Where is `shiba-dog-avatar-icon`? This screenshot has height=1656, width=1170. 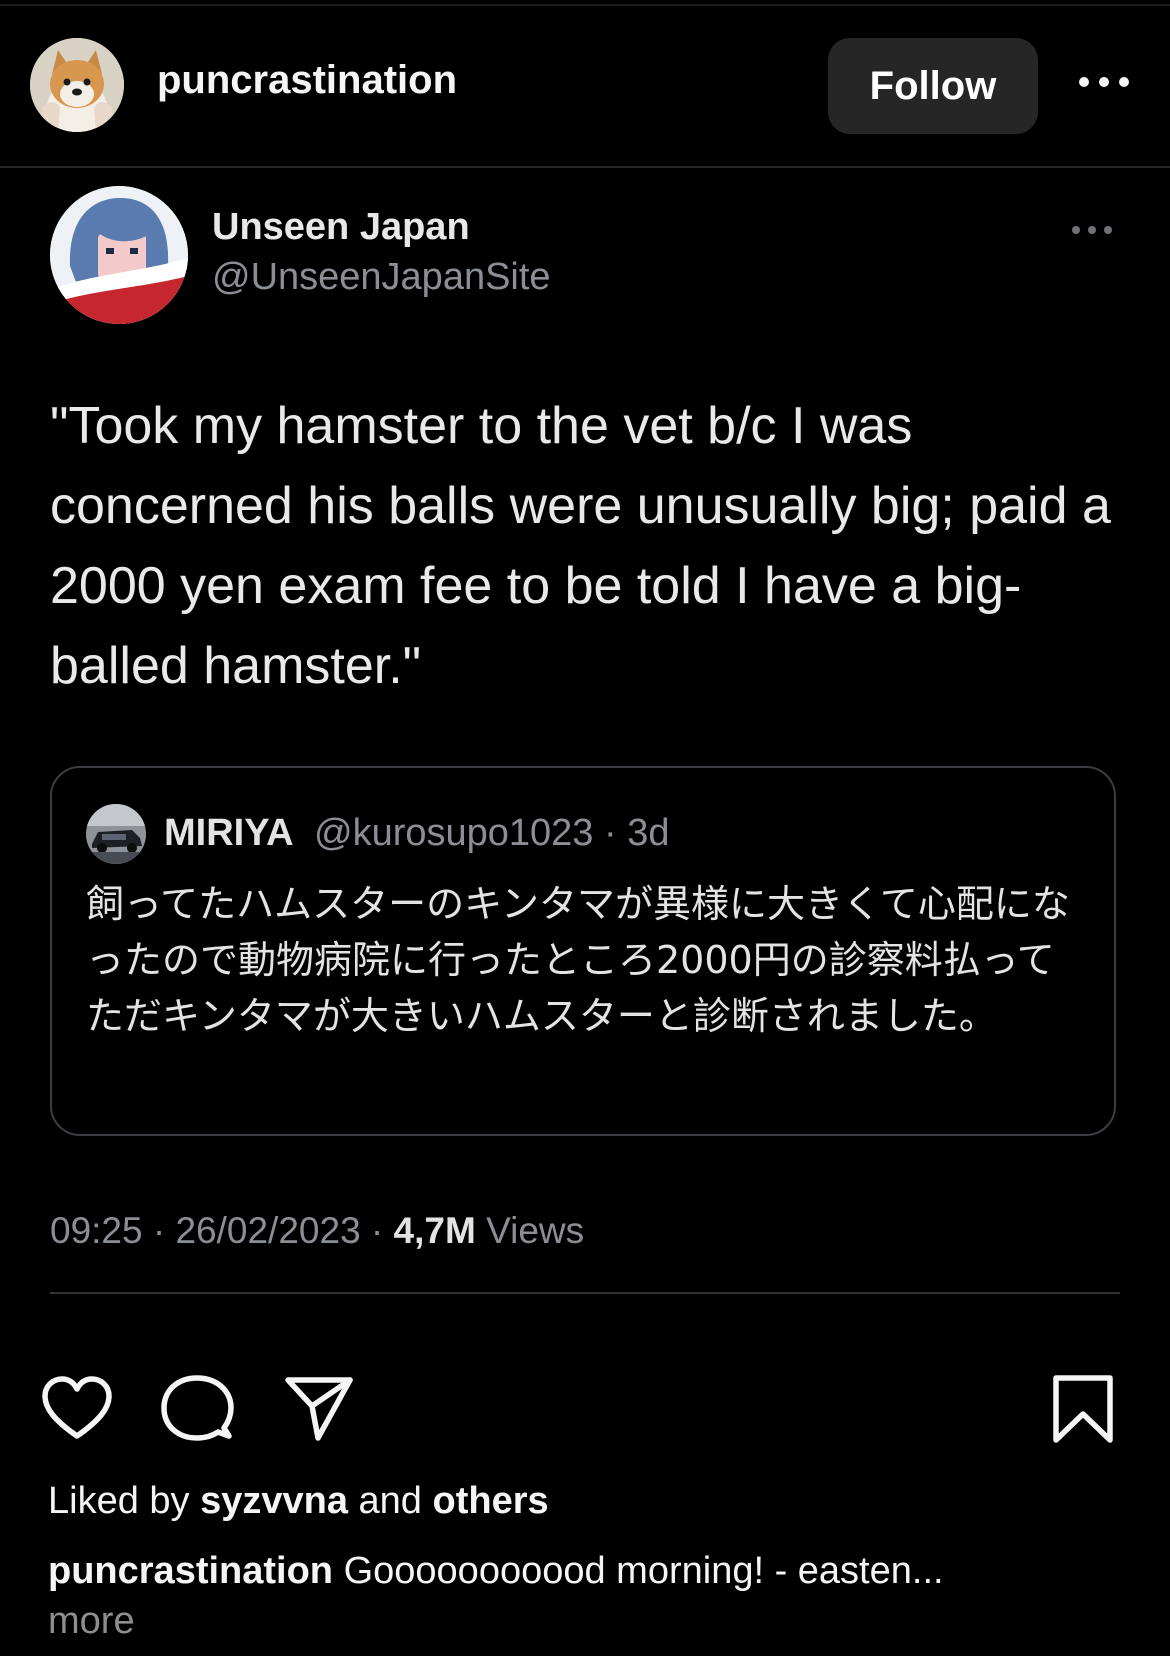 shiba-dog-avatar-icon is located at coordinates (77, 85).